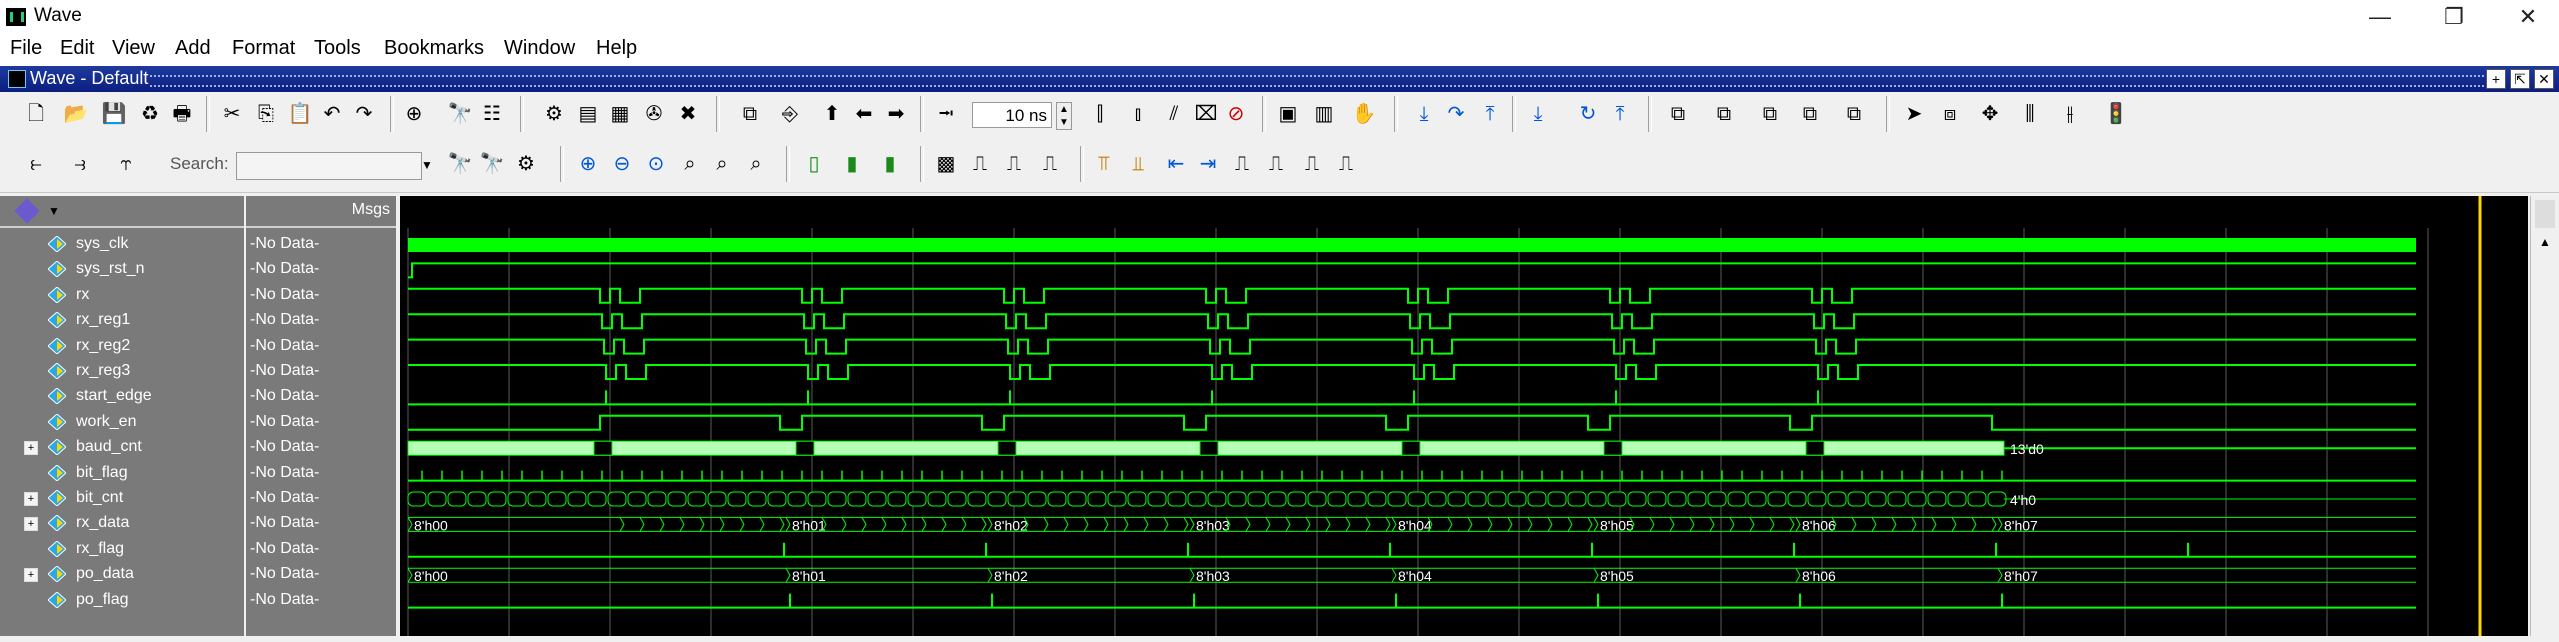  Describe the element at coordinates (2496, 79) in the screenshot. I see `pane-dock-icon: +` at that location.